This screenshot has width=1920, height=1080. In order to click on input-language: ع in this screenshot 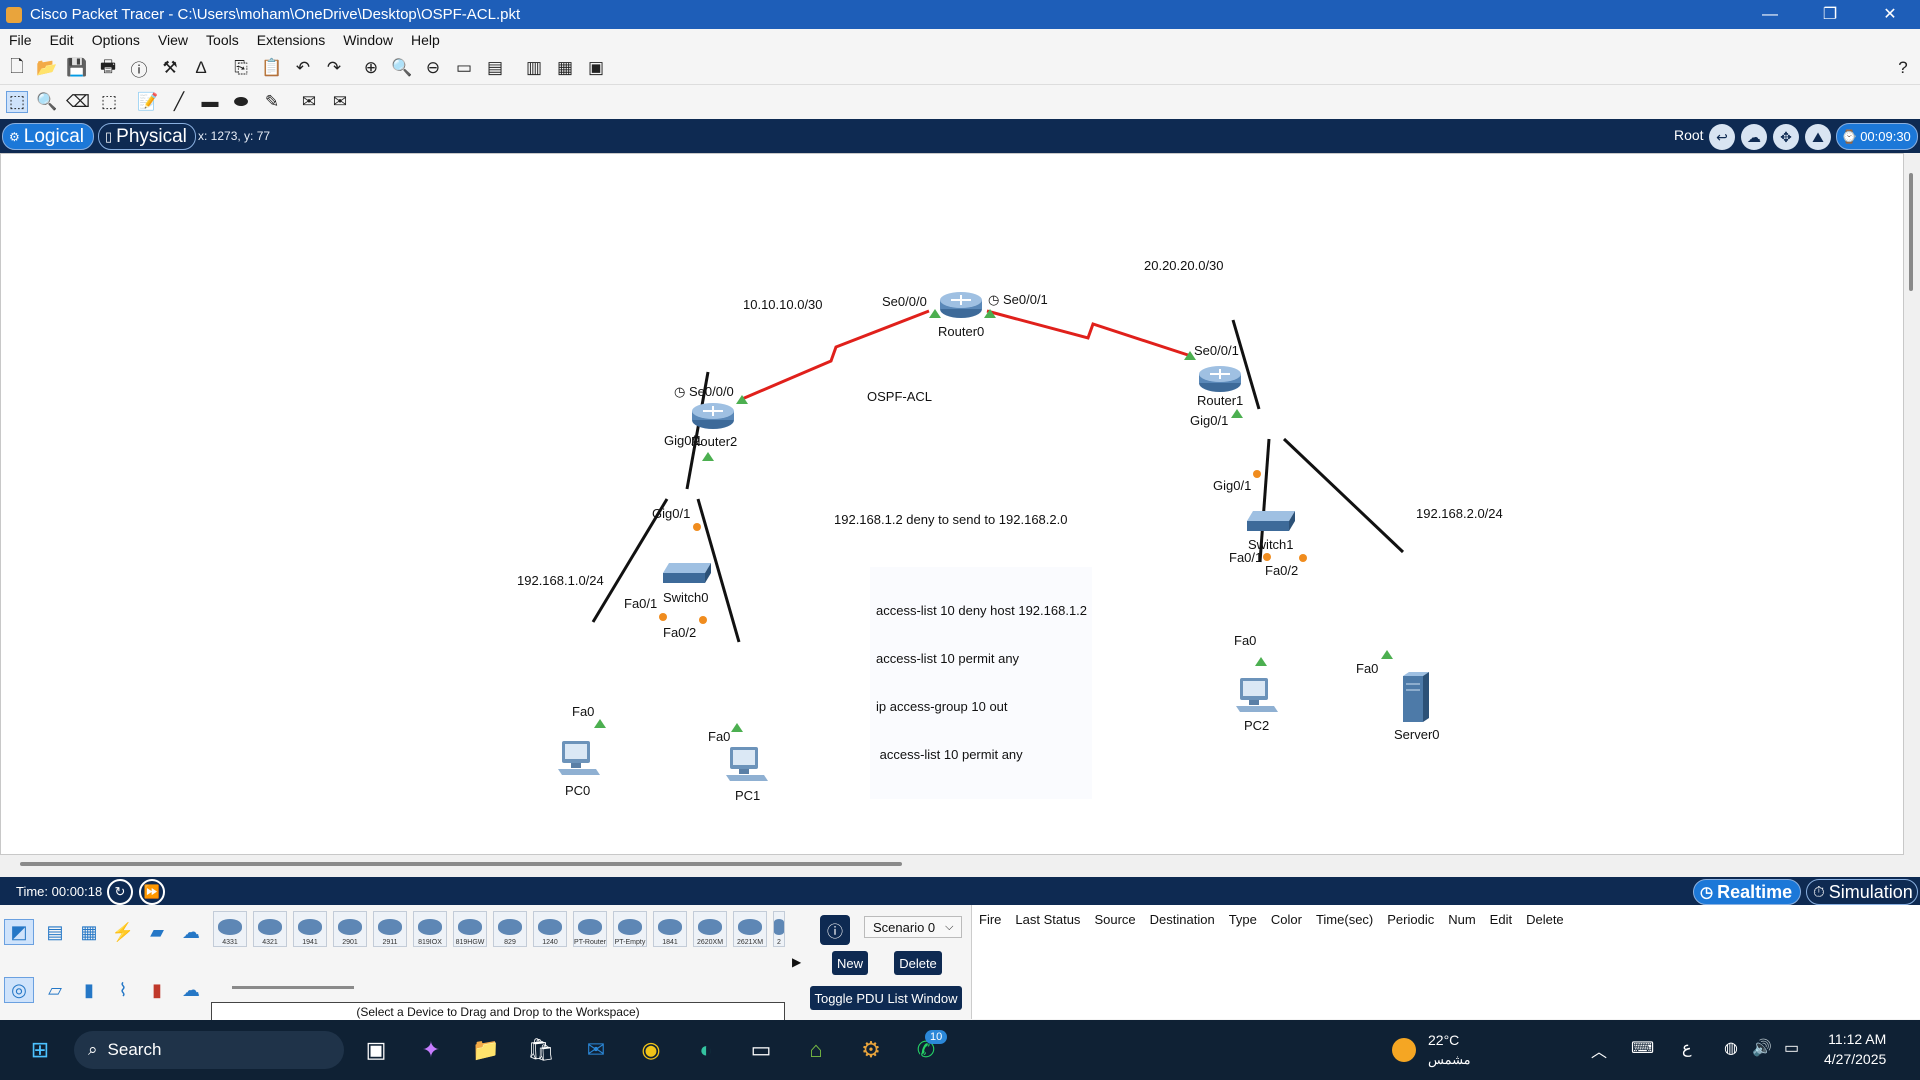, I will do `click(1687, 1048)`.